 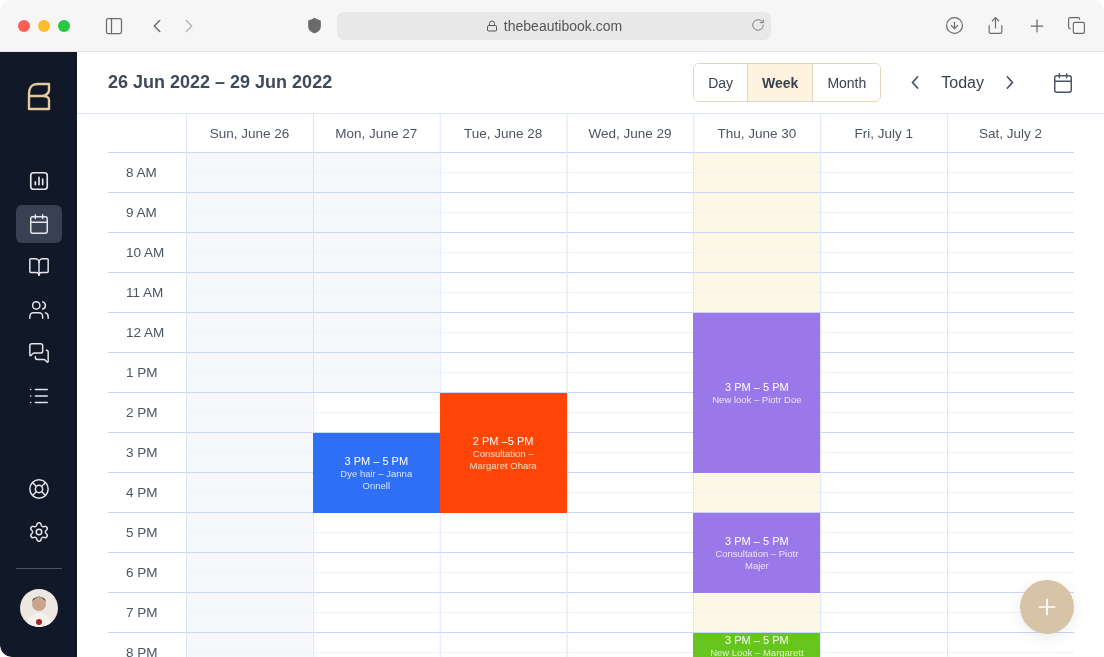 I want to click on share-icon, so click(x=995, y=25).